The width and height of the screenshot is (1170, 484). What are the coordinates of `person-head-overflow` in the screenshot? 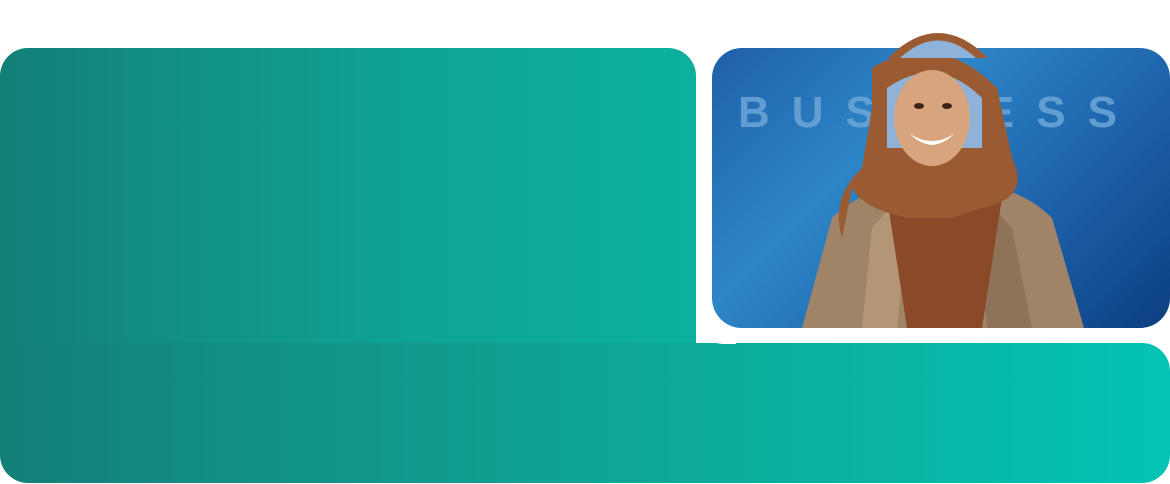 It's located at (938, 45).